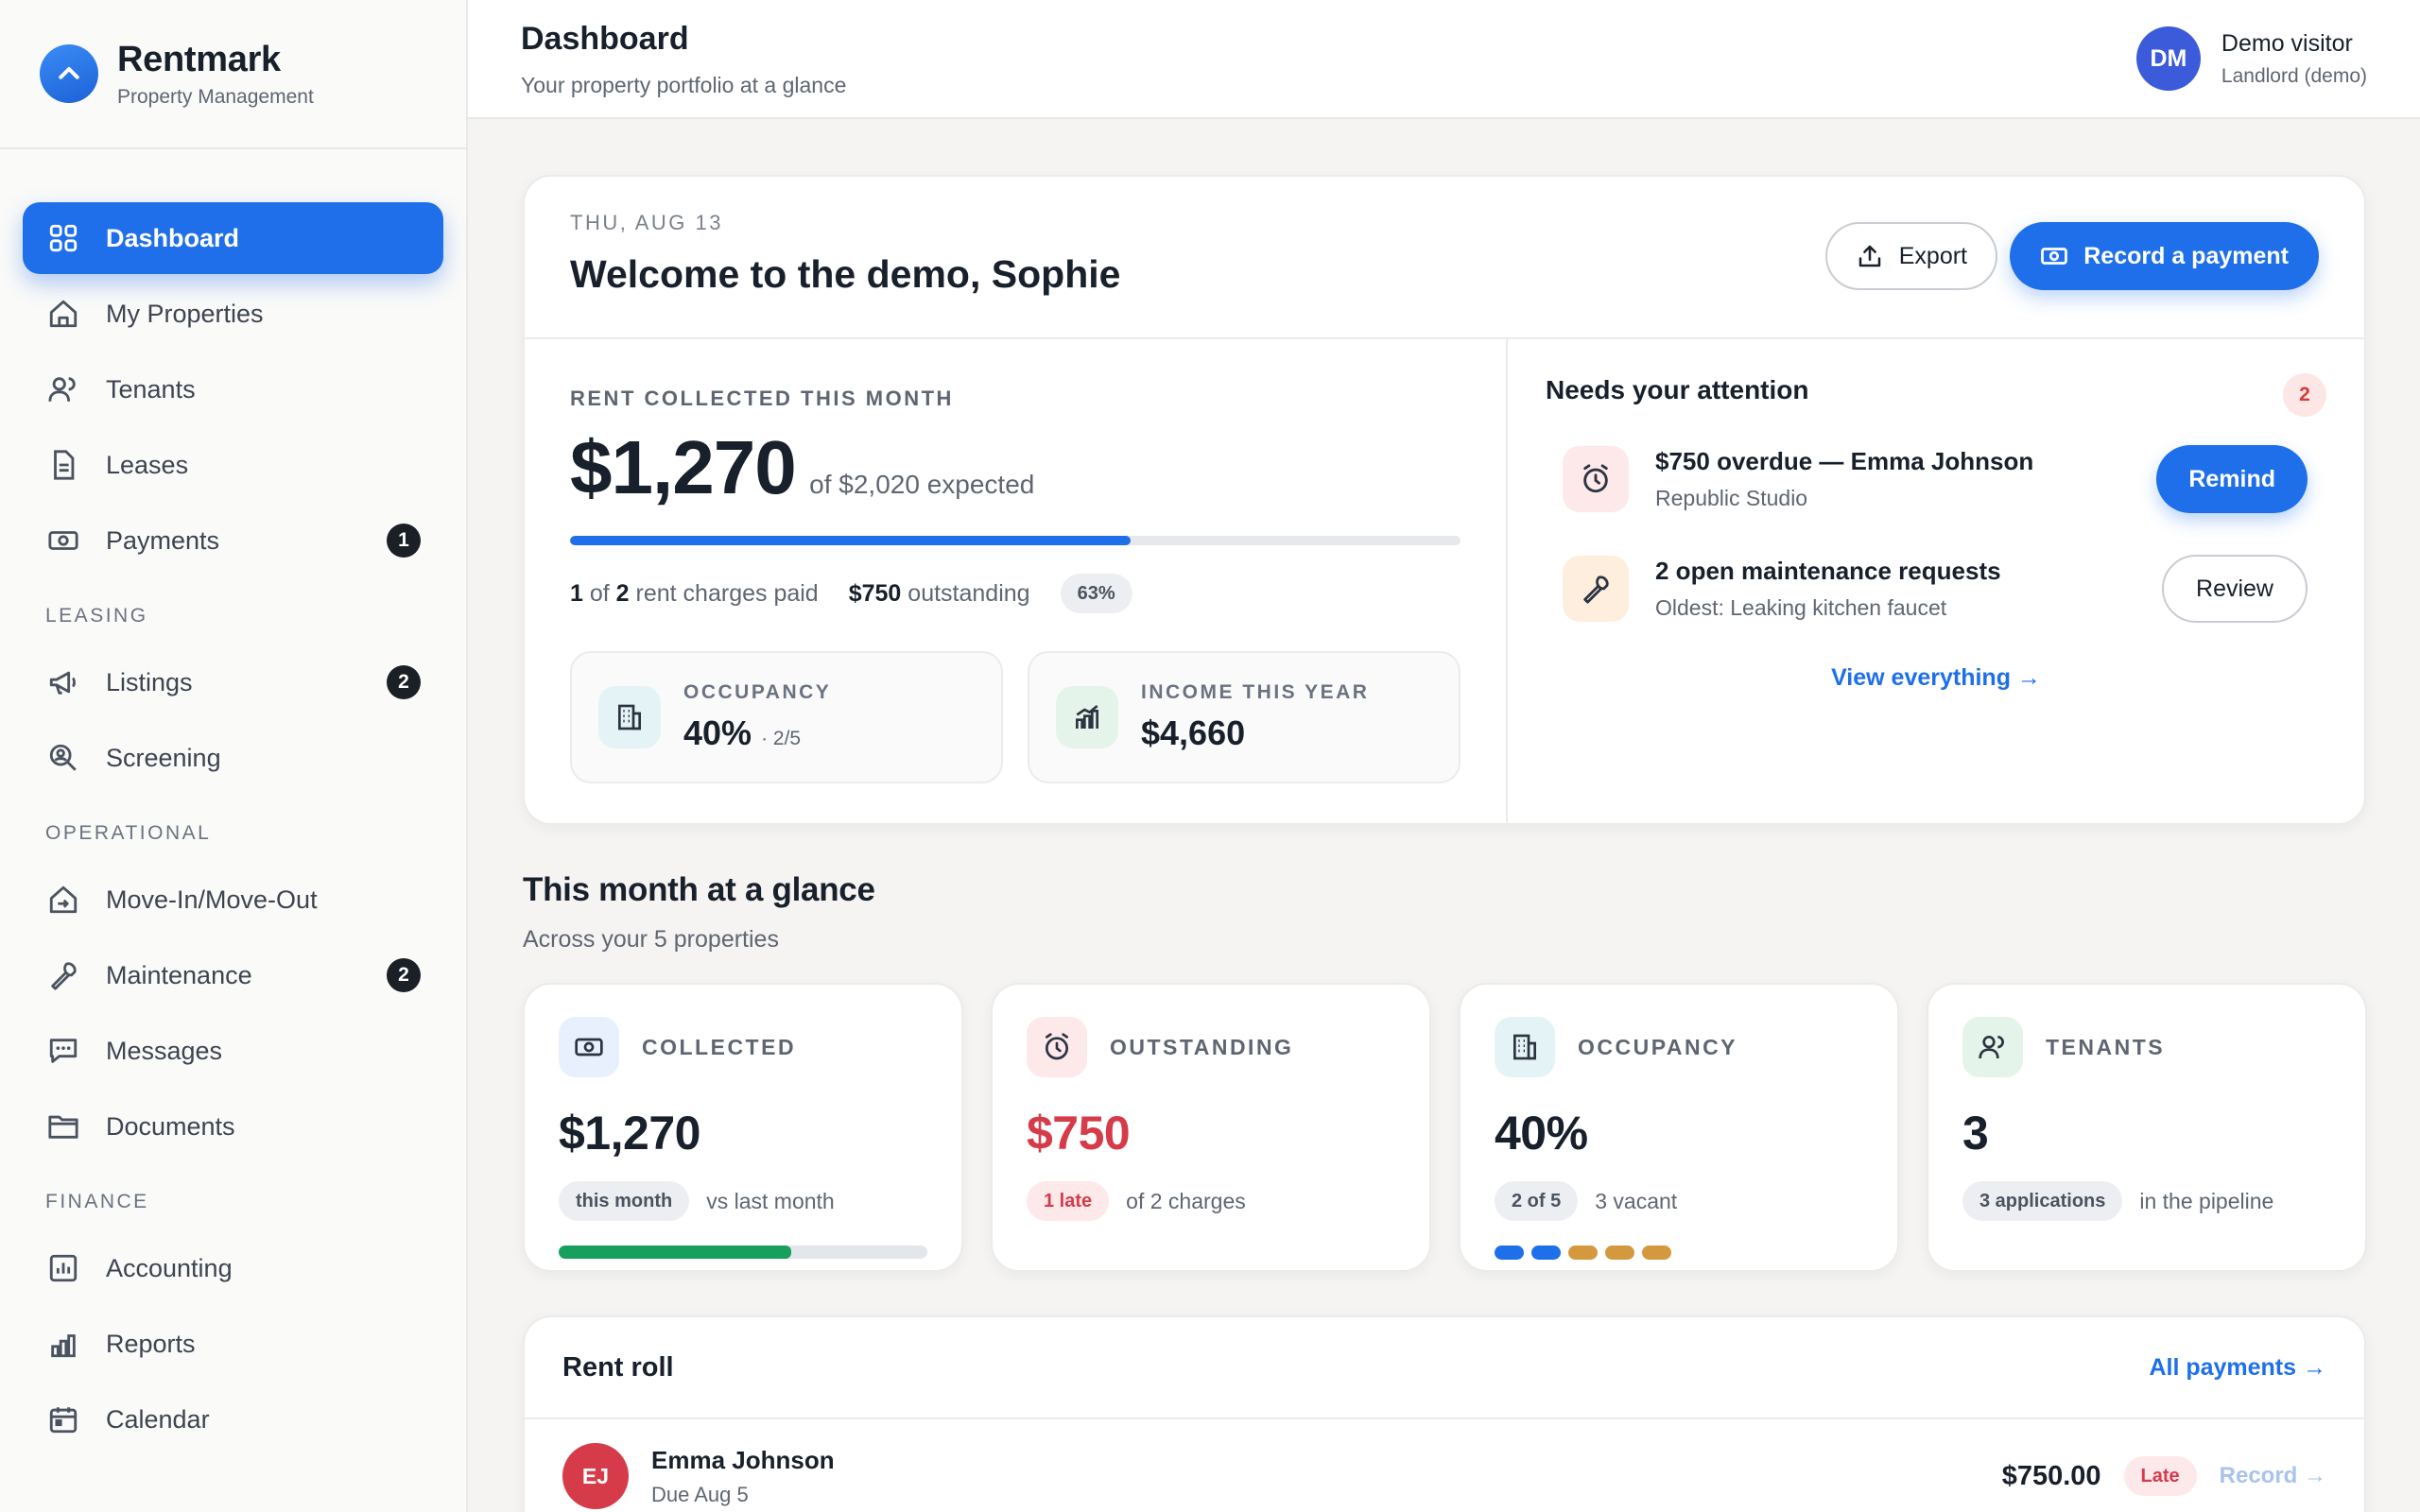 Image resolution: width=2420 pixels, height=1512 pixels. I want to click on occupancy-stat-label: OCCUPANCY, so click(1658, 1046).